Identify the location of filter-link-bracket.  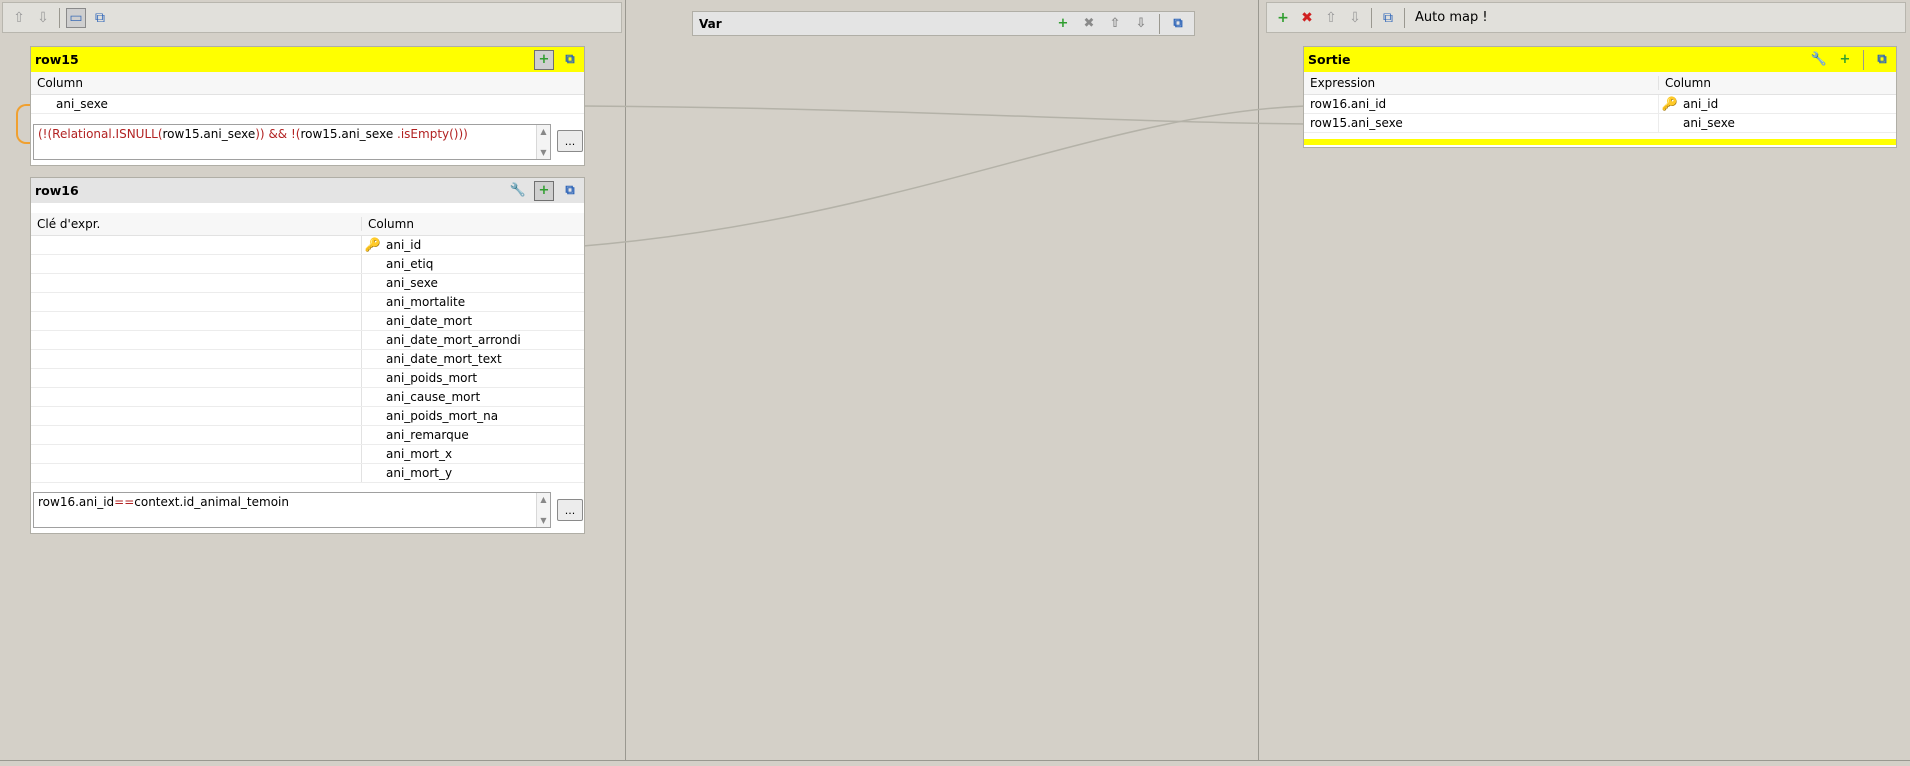
(23, 124).